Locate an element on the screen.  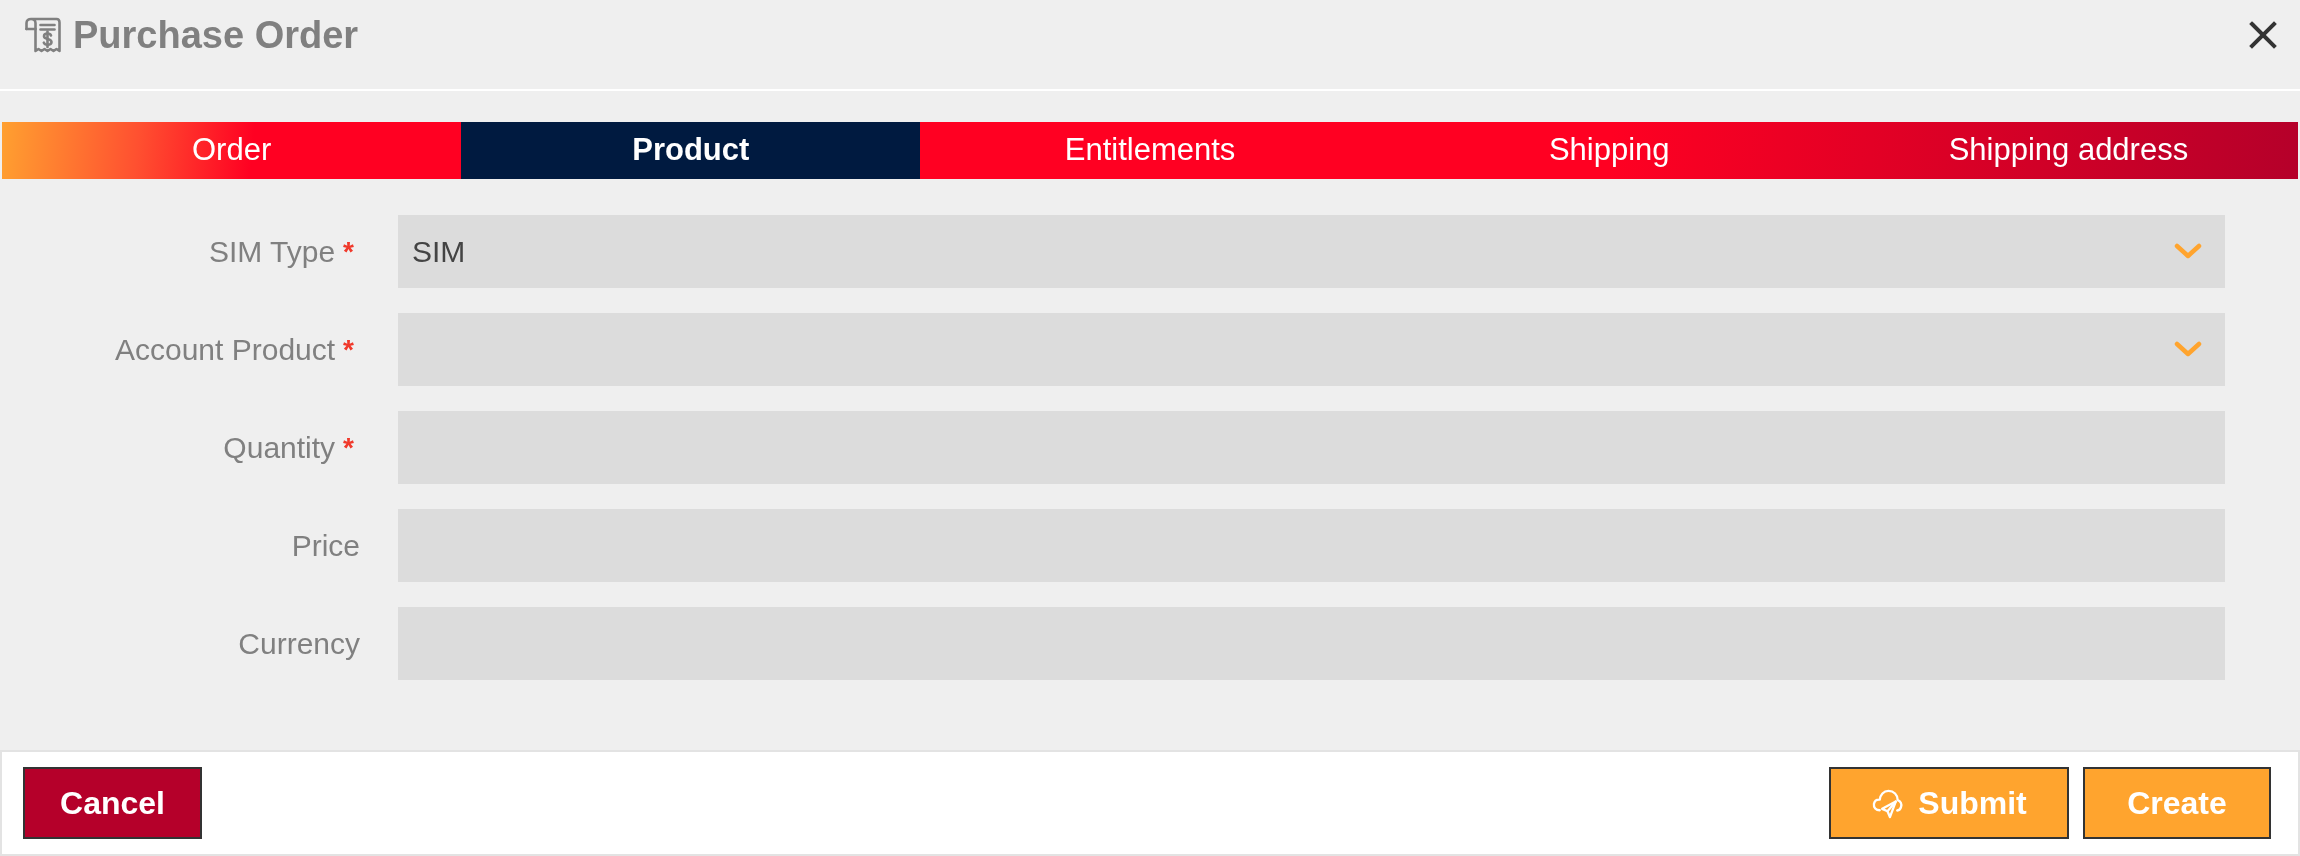
window-title: Purchase Order is located at coordinates (216, 35).